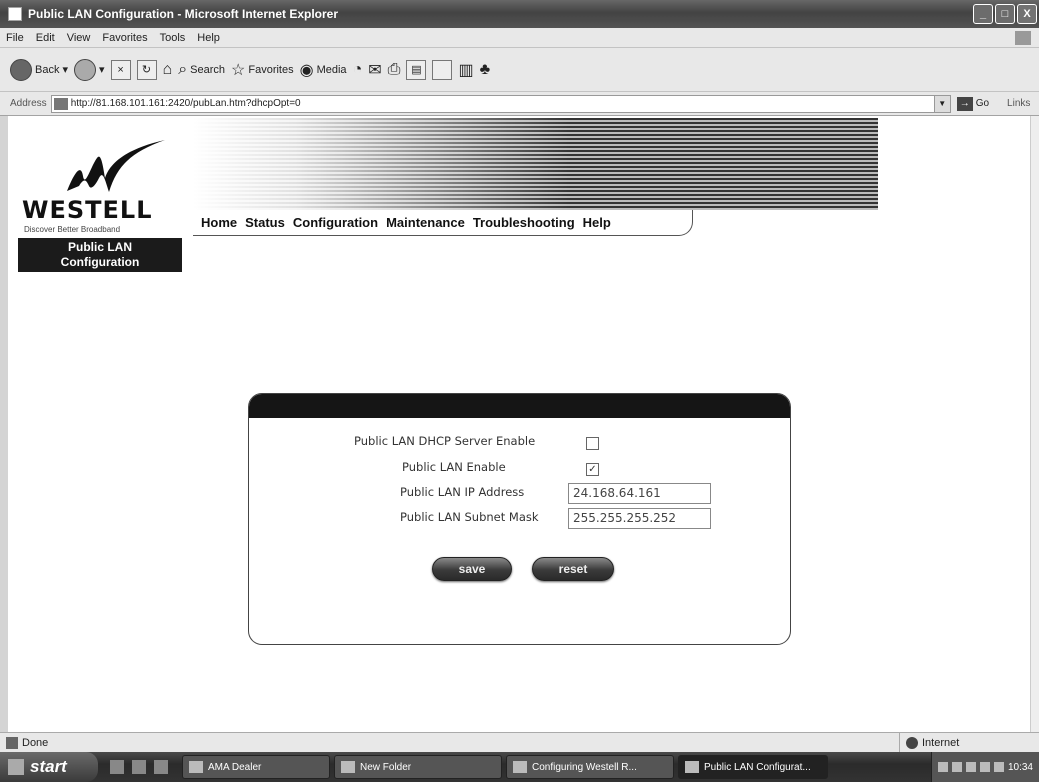 The width and height of the screenshot is (1039, 782). Describe the element at coordinates (519, 742) in the screenshot. I see `status-bar: Done Internet` at that location.